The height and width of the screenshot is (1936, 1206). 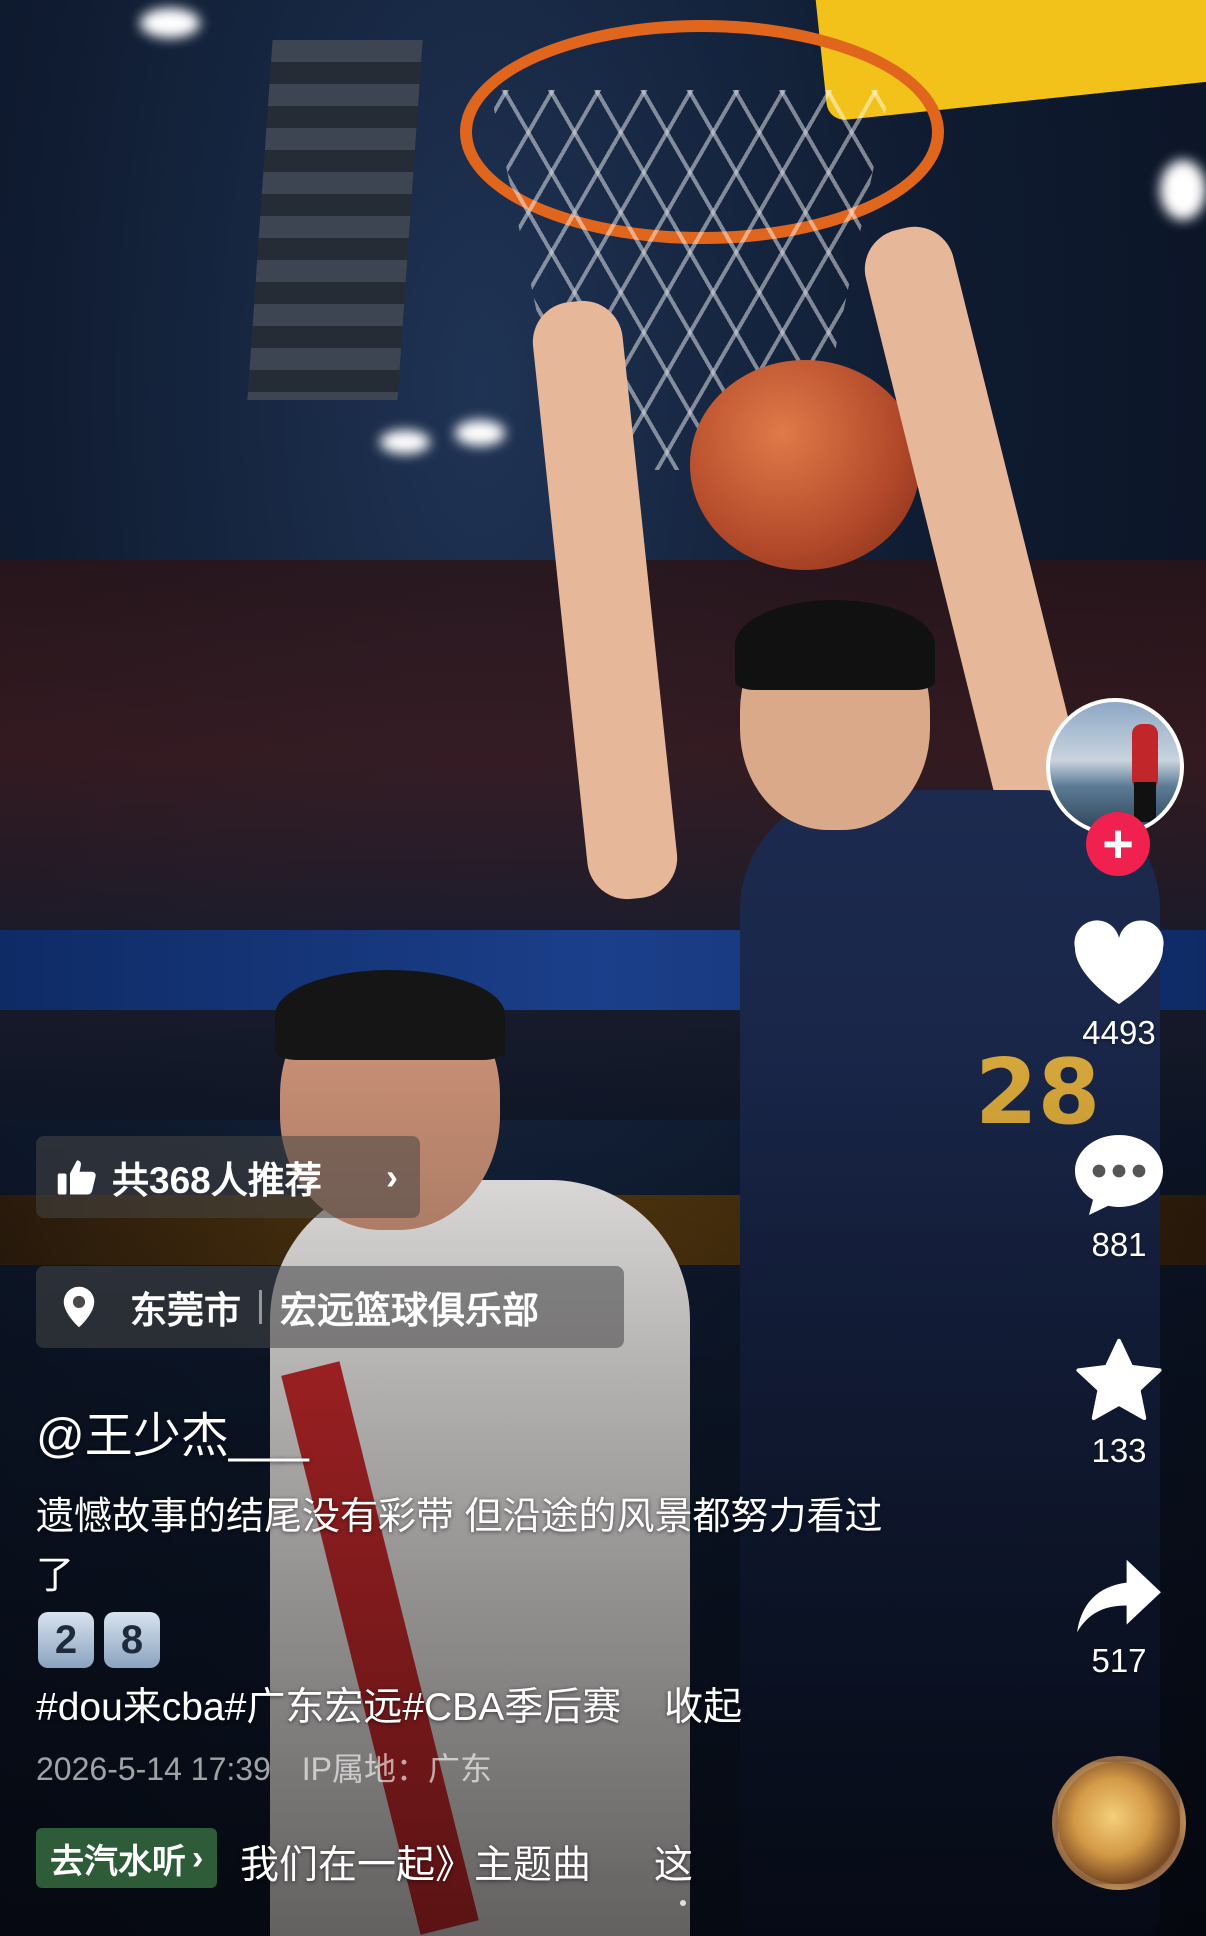 I want to click on player-hair, so click(x=835, y=645).